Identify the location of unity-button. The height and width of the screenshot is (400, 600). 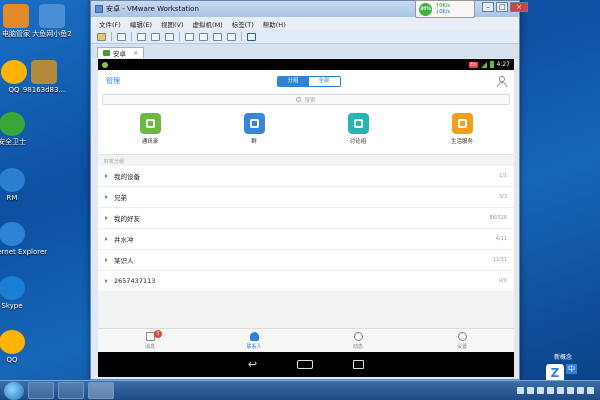
(231, 36).